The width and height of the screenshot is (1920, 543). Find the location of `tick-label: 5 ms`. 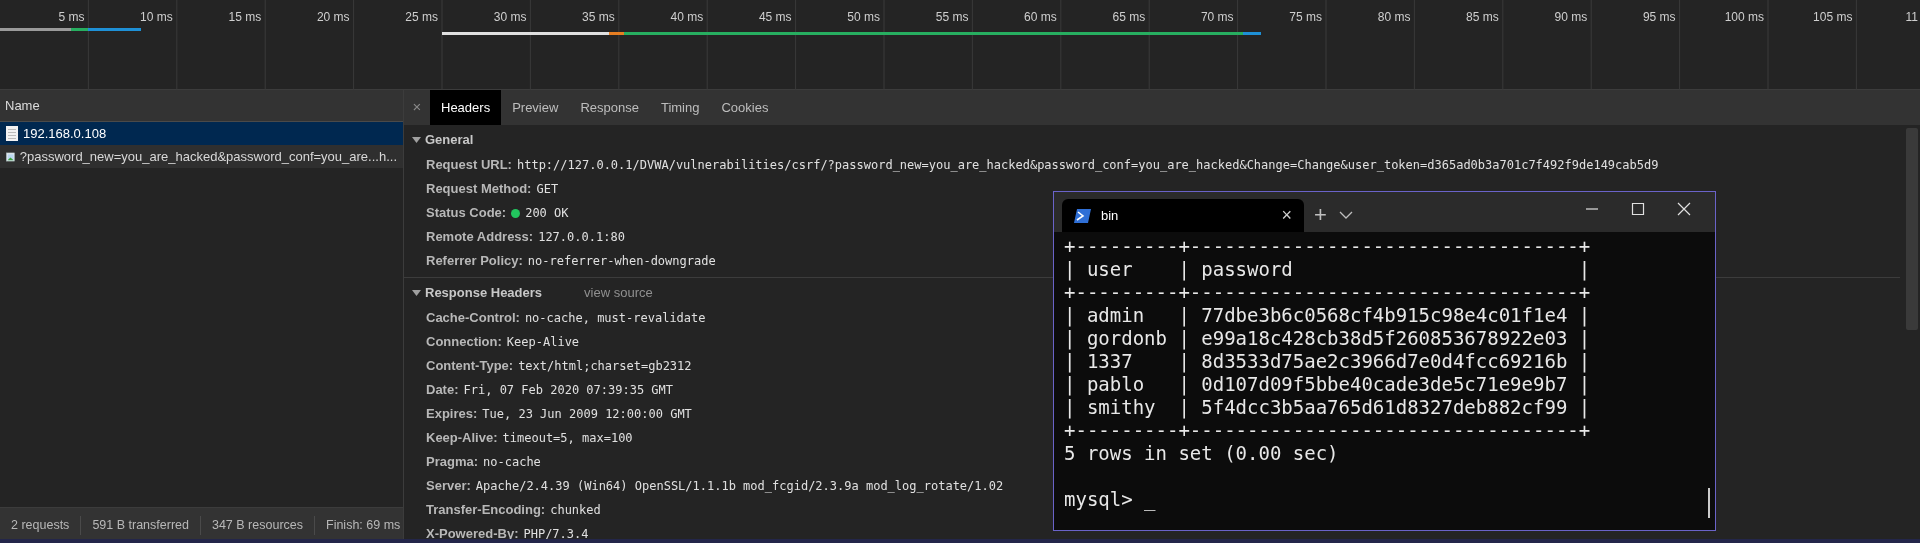

tick-label: 5 ms is located at coordinates (71, 17).